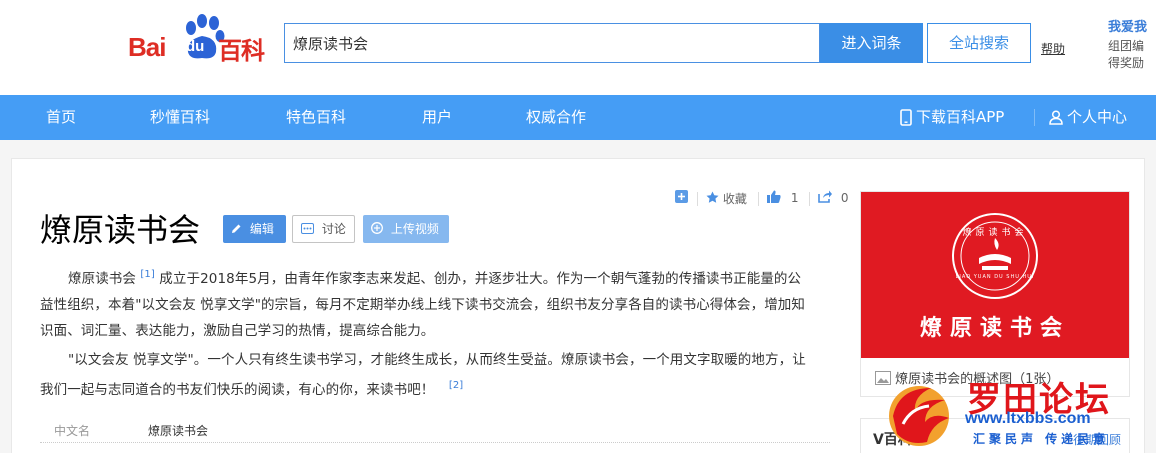 Image resolution: width=1156 pixels, height=453 pixels. What do you see at coordinates (825, 196) in the screenshot?
I see `share-icon` at bounding box center [825, 196].